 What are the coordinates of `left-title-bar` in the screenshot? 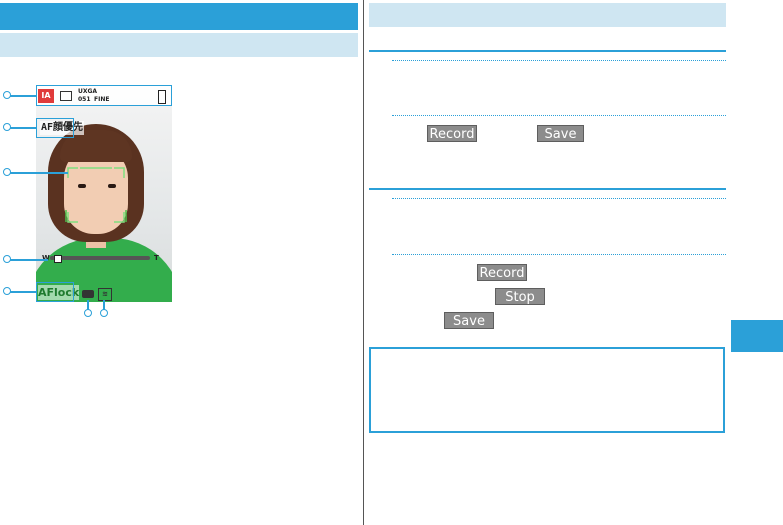 It's located at (179, 16).